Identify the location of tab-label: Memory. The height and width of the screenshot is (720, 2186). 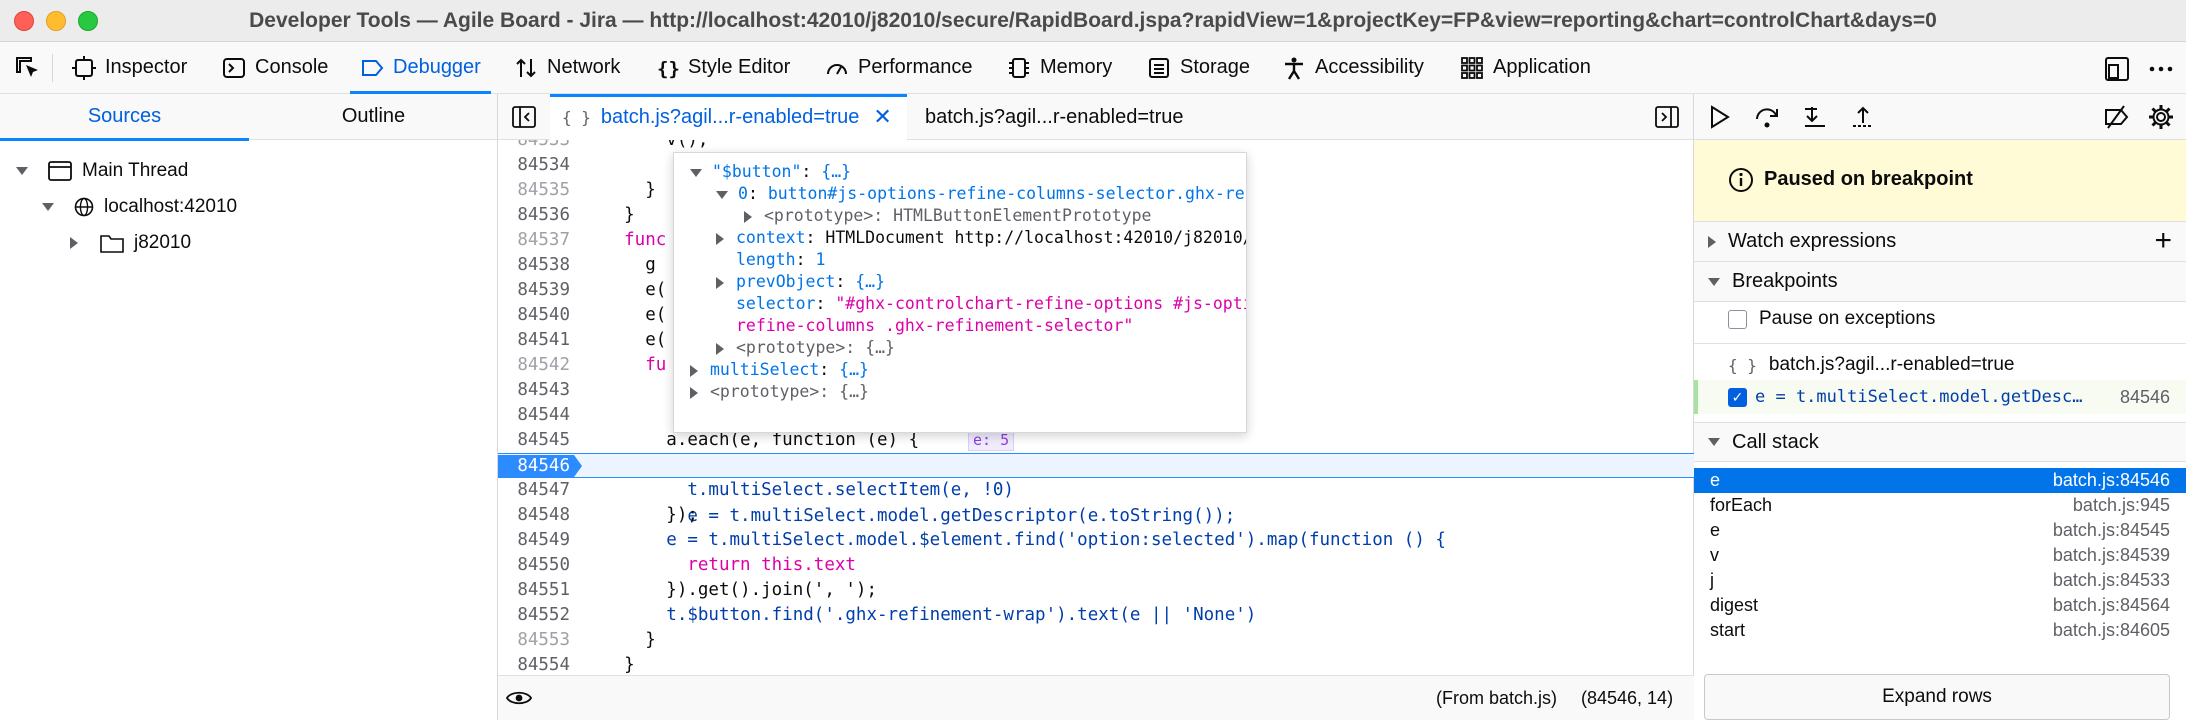
(1076, 67).